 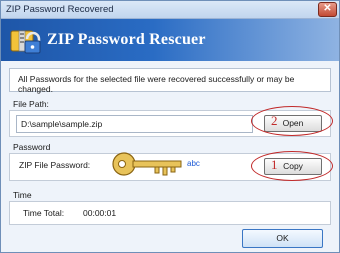 I want to click on close-button: ✕, so click(x=327, y=9).